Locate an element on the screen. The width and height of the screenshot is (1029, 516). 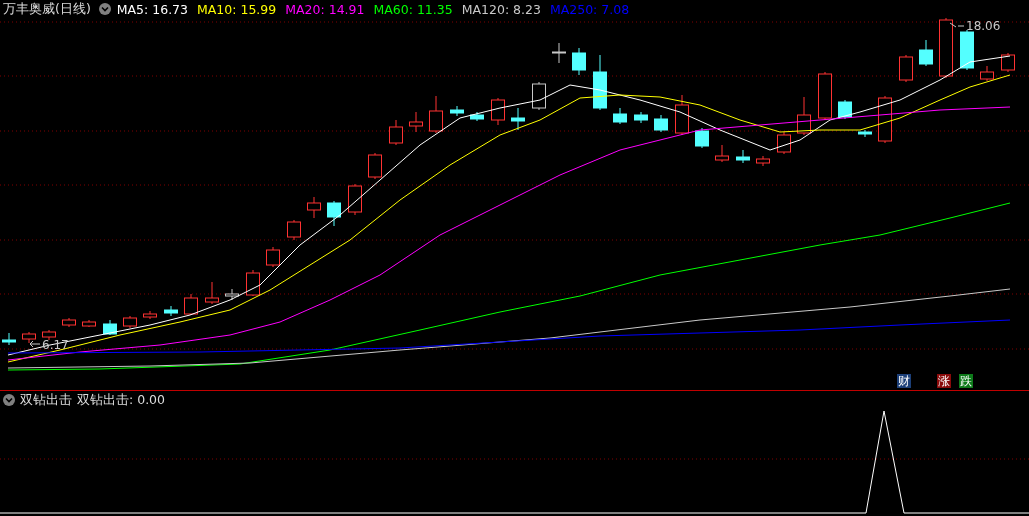
moving-average-reading: MA120: 8.23 is located at coordinates (501, 9).